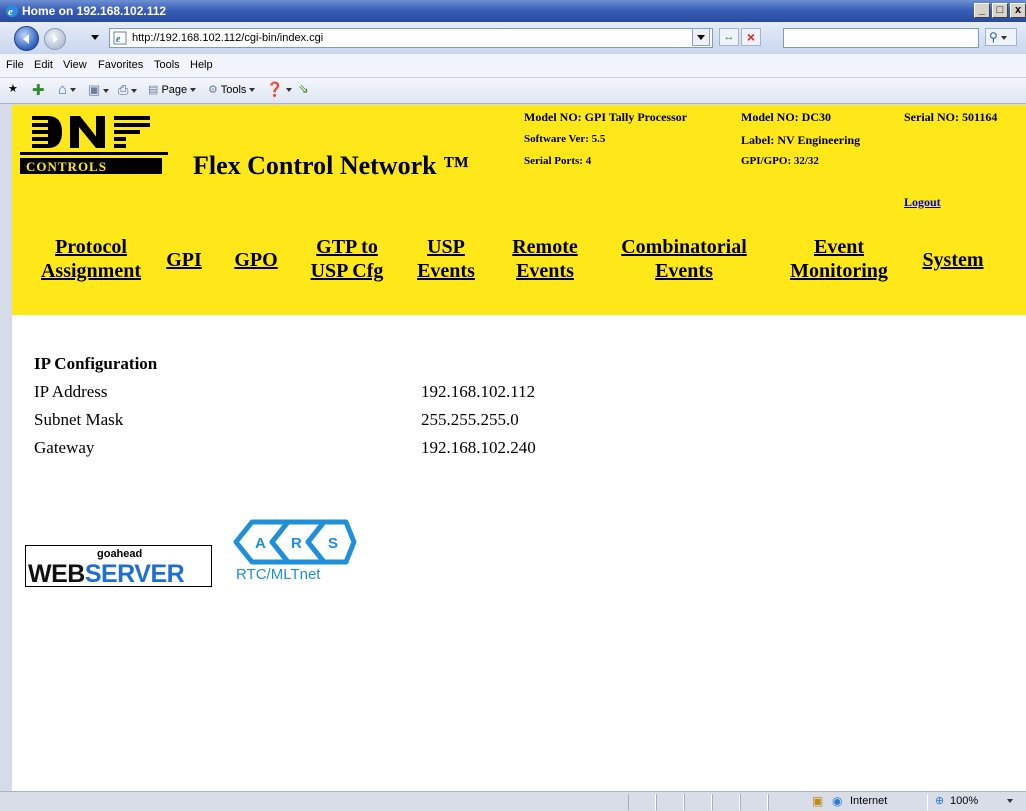 Image resolution: width=1026 pixels, height=811 pixels. Describe the element at coordinates (256, 260) in the screenshot. I see `nav-gpo: GPO` at that location.